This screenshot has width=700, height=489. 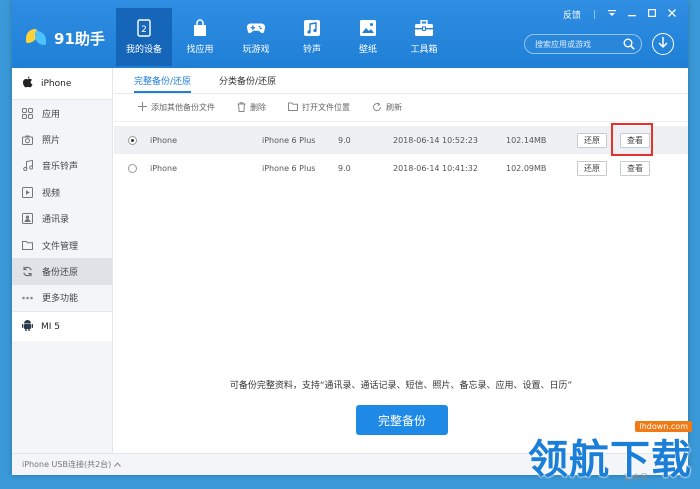 I want to click on toolbar: 添加其他备份文件 删除 打开文件位置 刷新, so click(x=401, y=108).